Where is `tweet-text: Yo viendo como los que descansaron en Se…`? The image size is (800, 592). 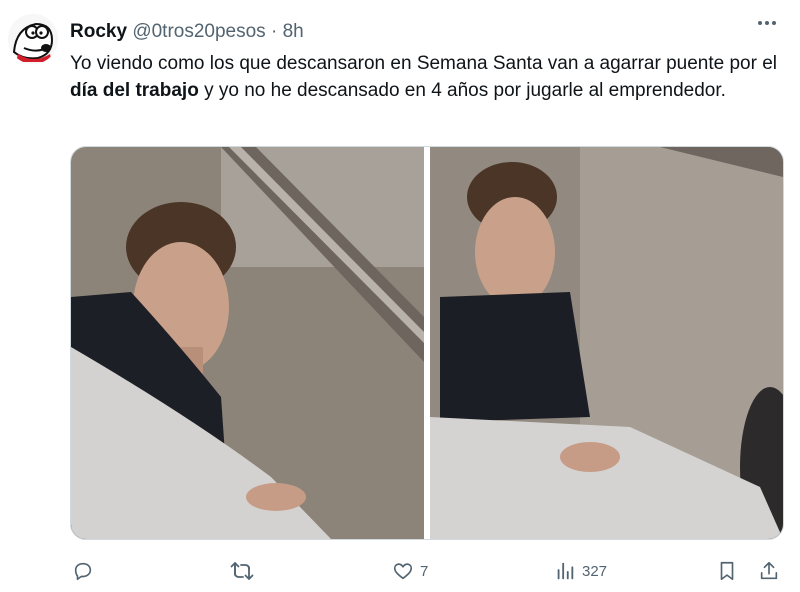 tweet-text: Yo viendo como los que descansaron en Se… is located at coordinates (425, 77).